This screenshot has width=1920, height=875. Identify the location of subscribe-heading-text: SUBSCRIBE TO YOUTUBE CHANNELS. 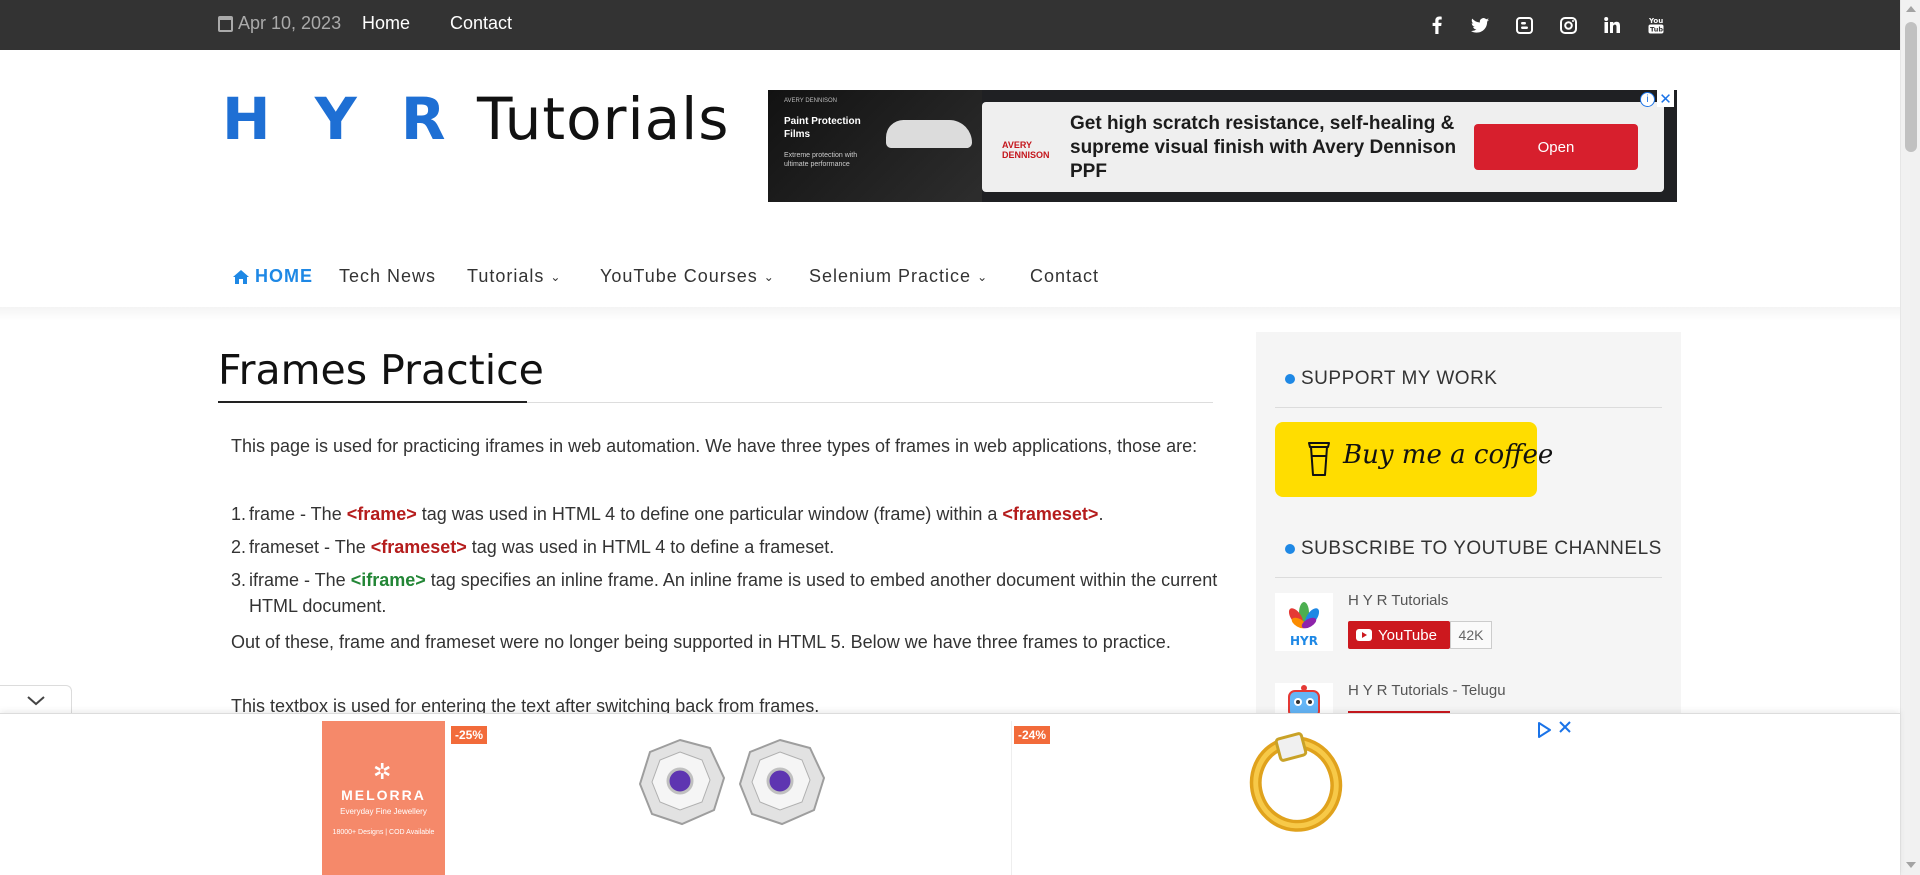
(1481, 548).